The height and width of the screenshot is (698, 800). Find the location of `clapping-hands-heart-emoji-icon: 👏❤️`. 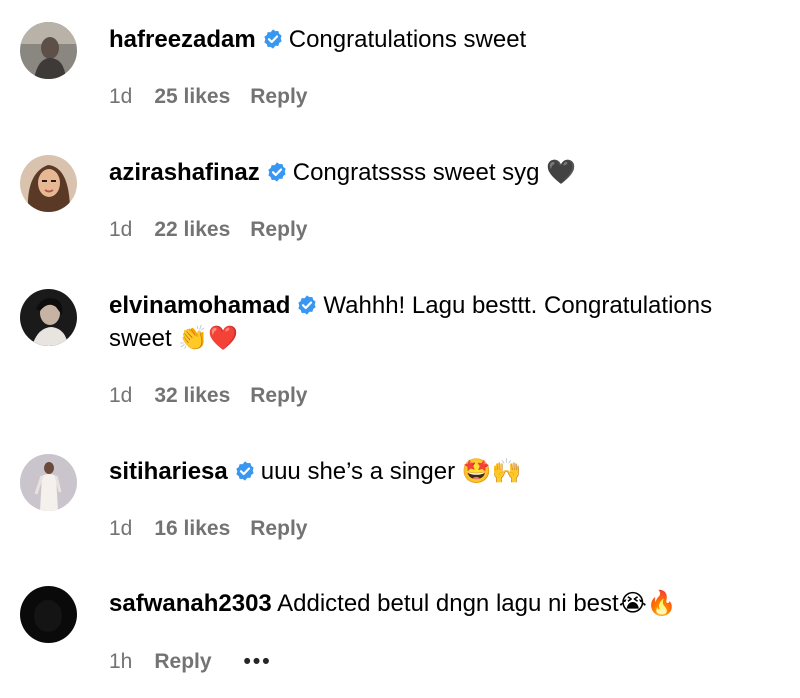

clapping-hands-heart-emoji-icon: 👏❤️ is located at coordinates (208, 338).